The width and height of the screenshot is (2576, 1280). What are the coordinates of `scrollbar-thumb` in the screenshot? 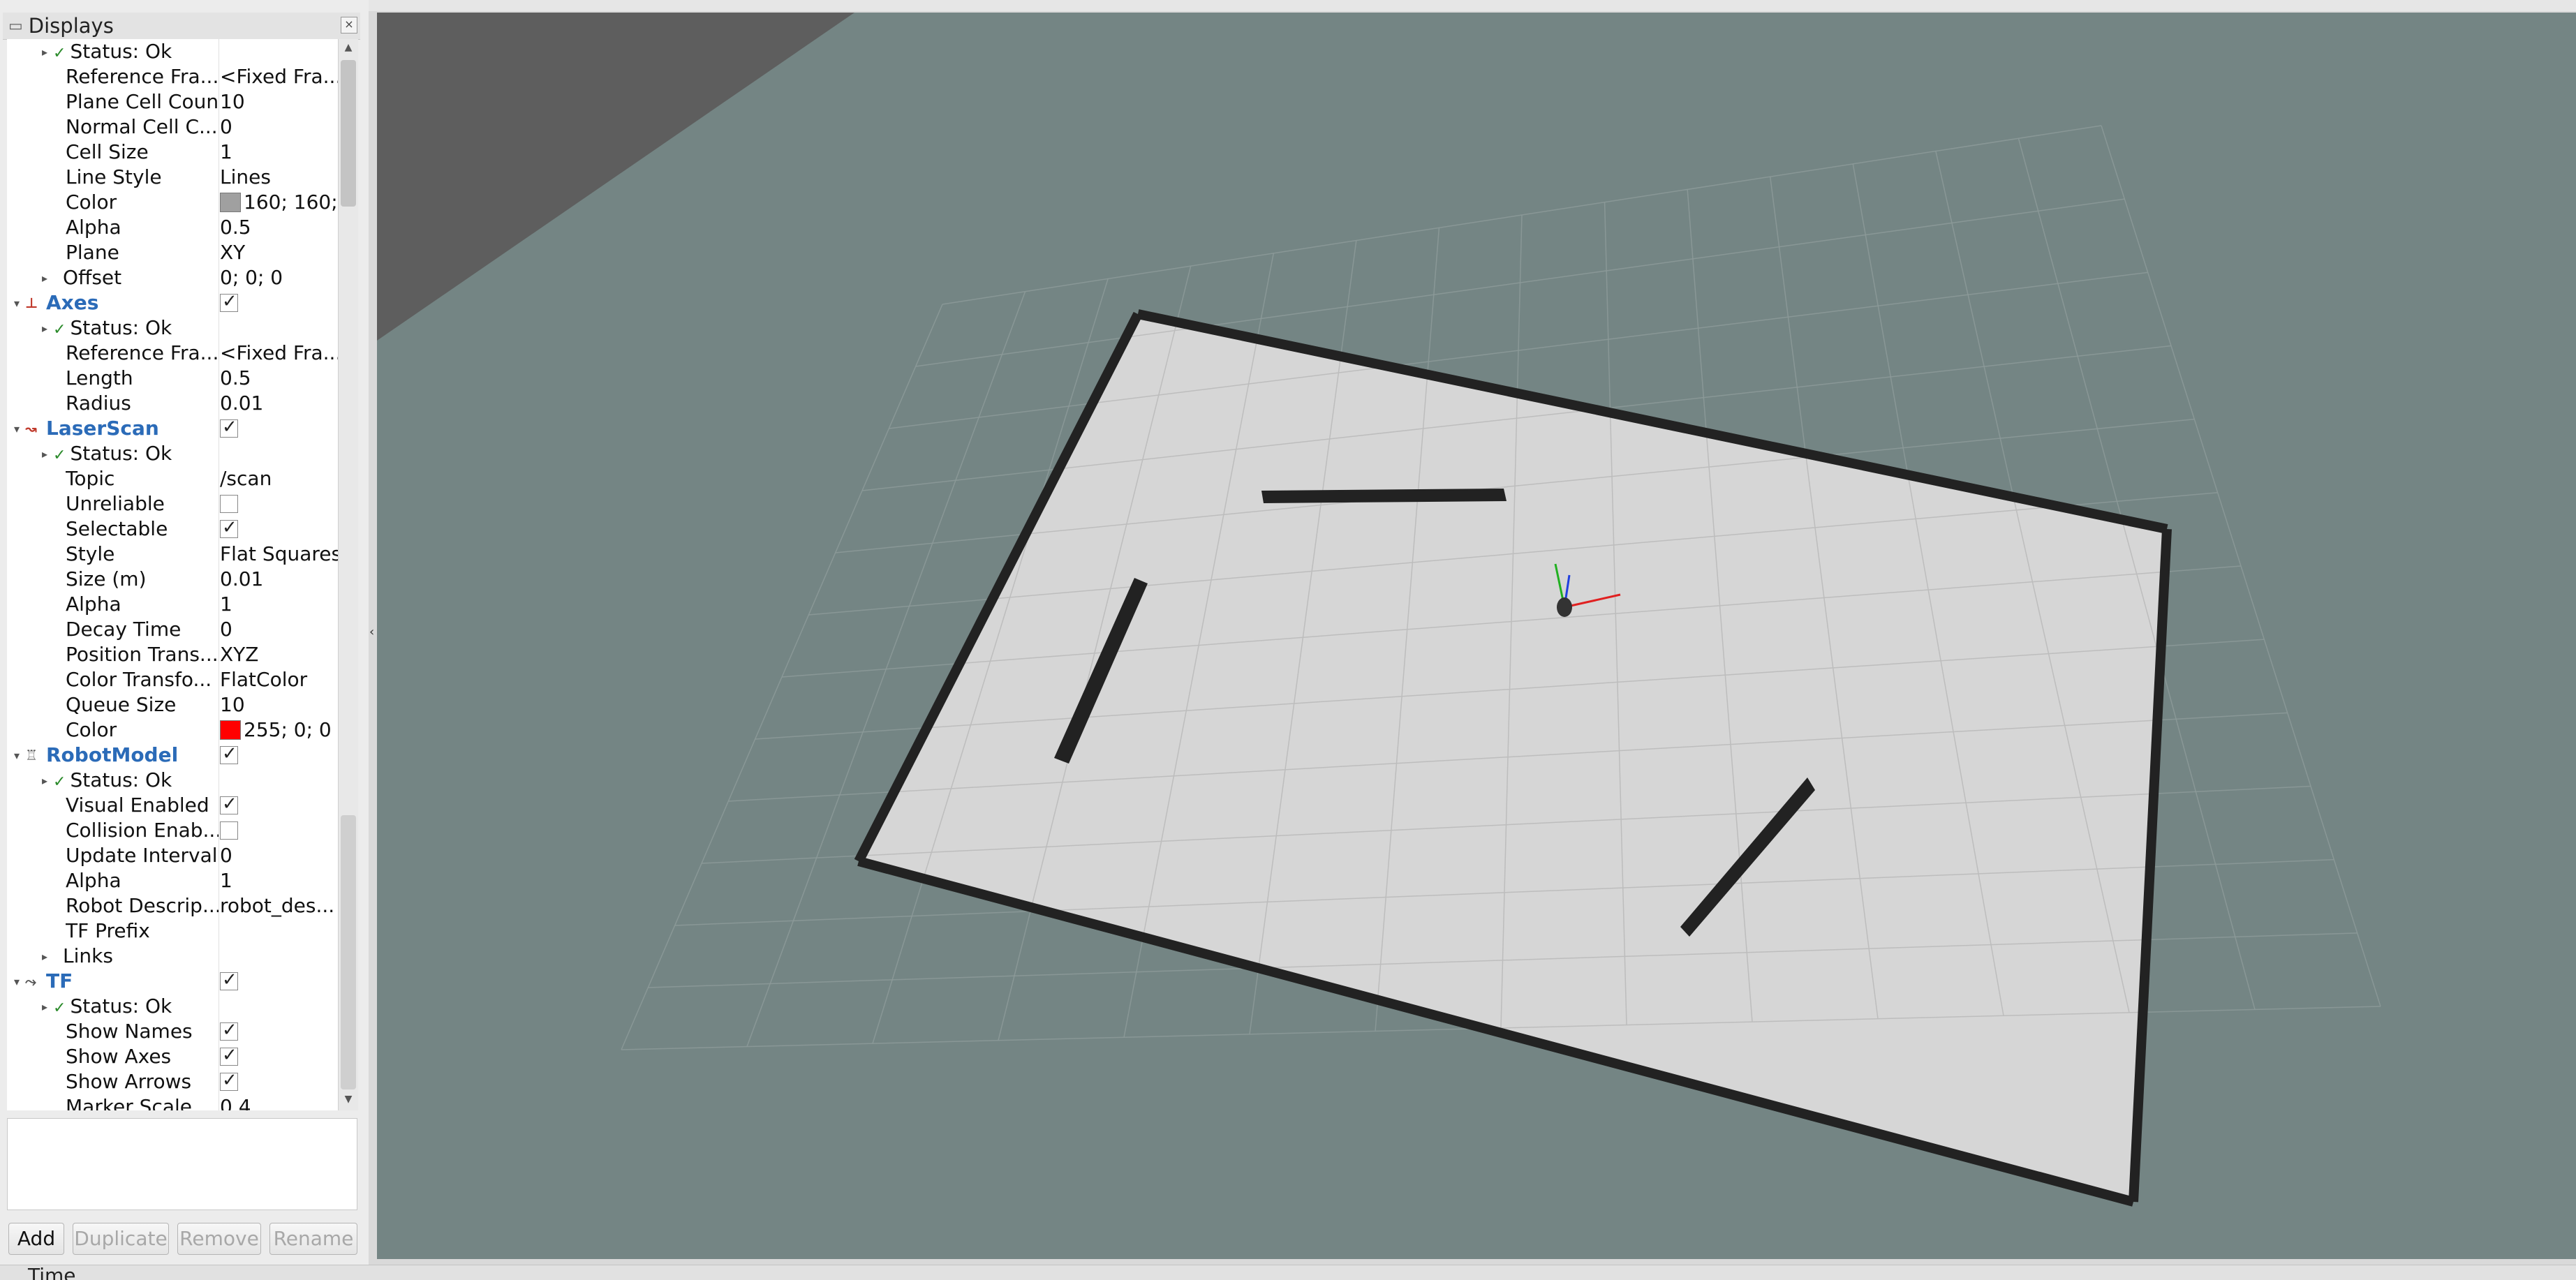 It's located at (348, 133).